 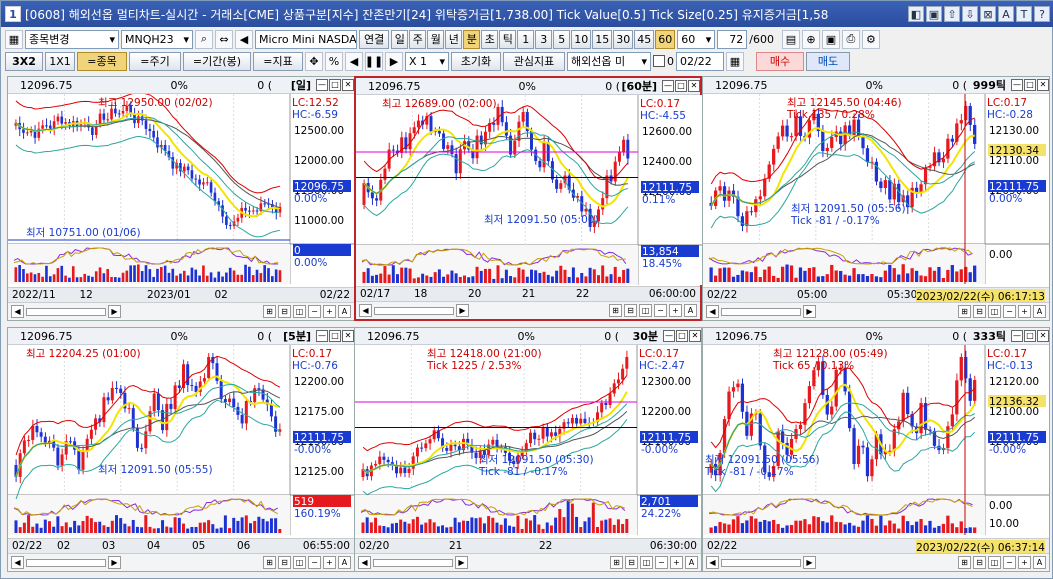 I want to click on sell-button: 매도, so click(x=828, y=61).